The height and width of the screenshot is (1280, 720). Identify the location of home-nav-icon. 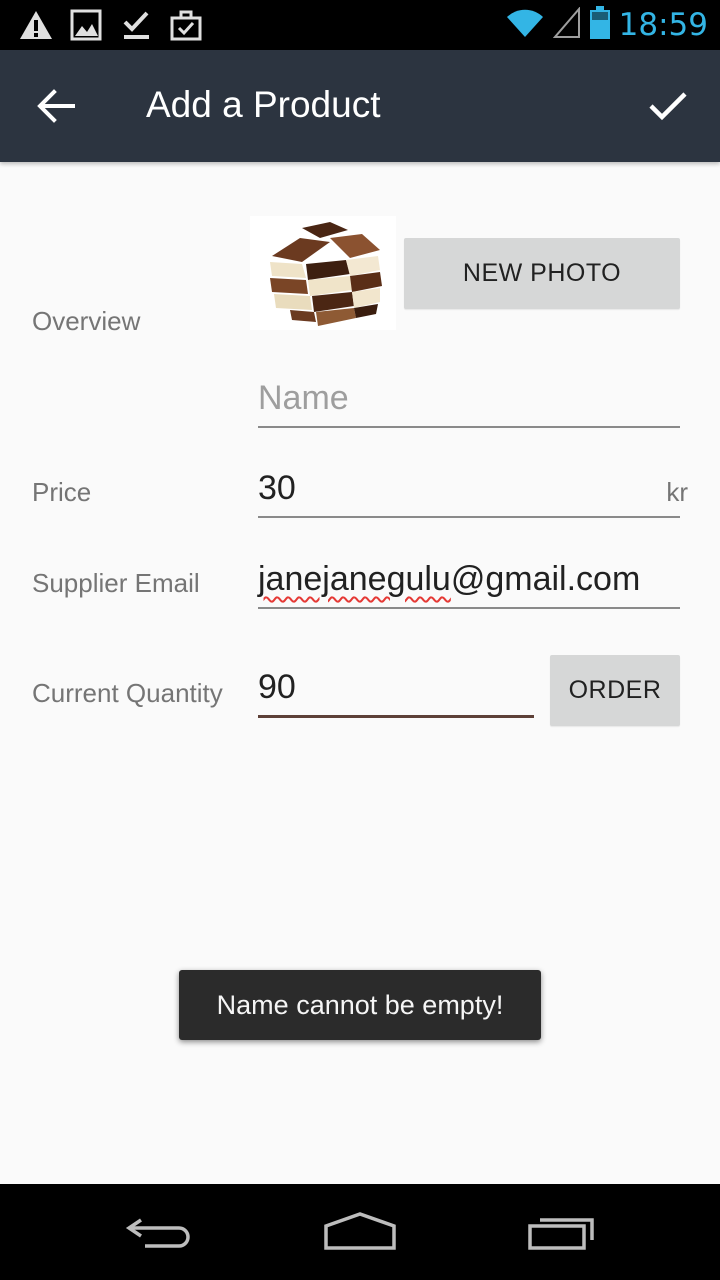
(360, 1231).